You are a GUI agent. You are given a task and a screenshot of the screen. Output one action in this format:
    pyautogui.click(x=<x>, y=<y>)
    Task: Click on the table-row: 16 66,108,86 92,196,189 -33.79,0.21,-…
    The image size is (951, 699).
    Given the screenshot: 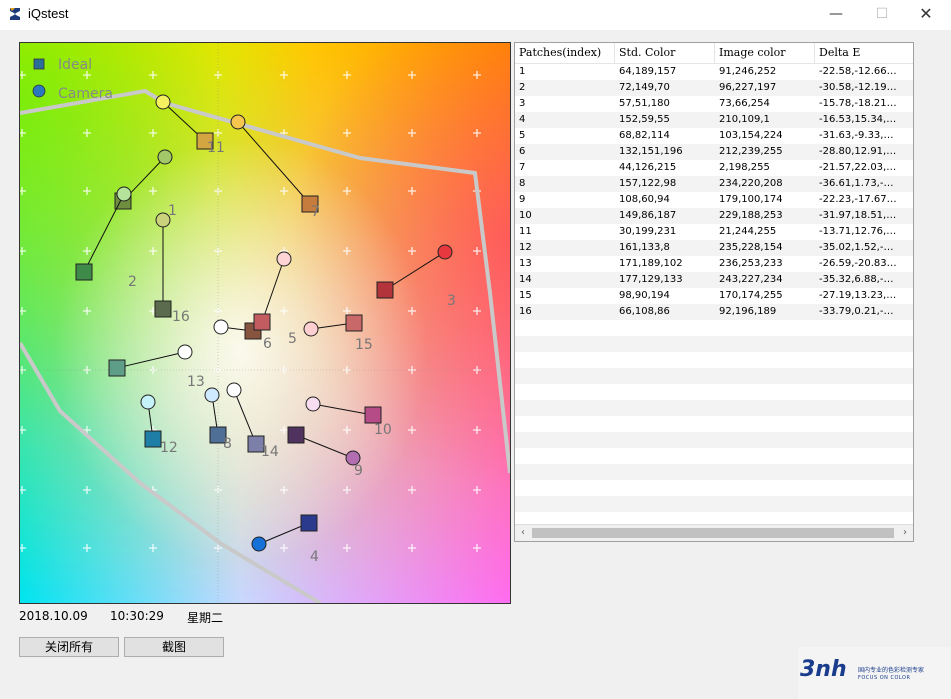 What is the action you would take?
    pyautogui.click(x=714, y=312)
    